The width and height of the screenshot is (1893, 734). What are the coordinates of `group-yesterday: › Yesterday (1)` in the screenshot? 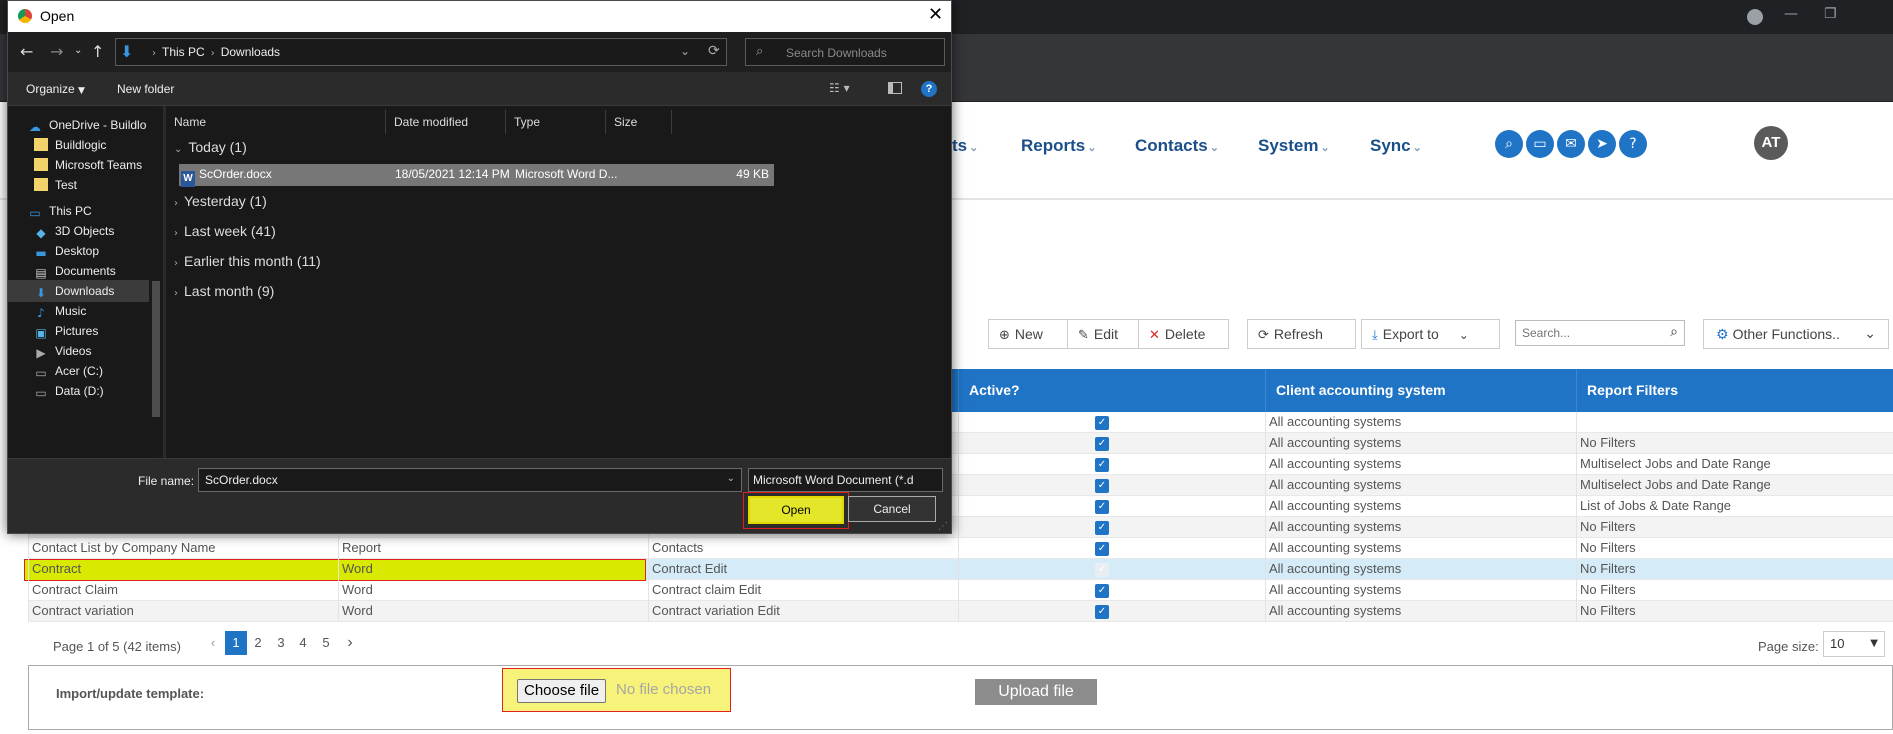 It's located at (220, 201).